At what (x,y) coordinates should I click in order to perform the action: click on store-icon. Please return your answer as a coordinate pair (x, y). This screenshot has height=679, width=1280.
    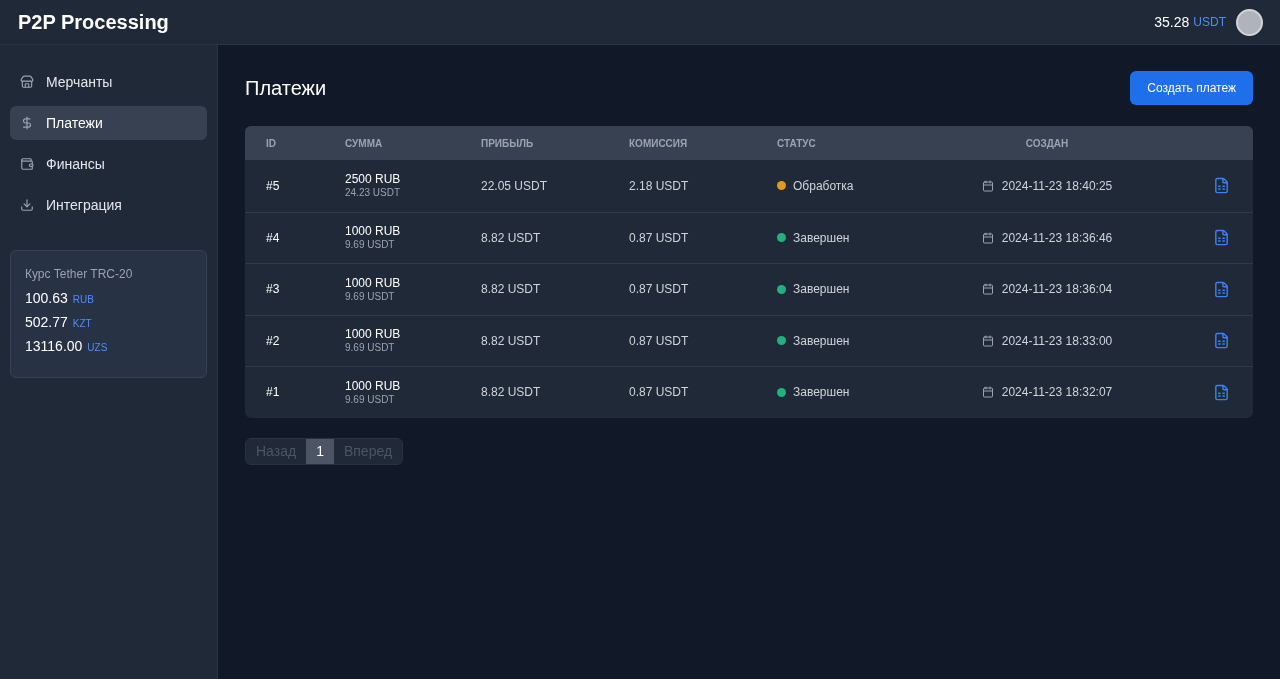
    Looking at the image, I should click on (27, 82).